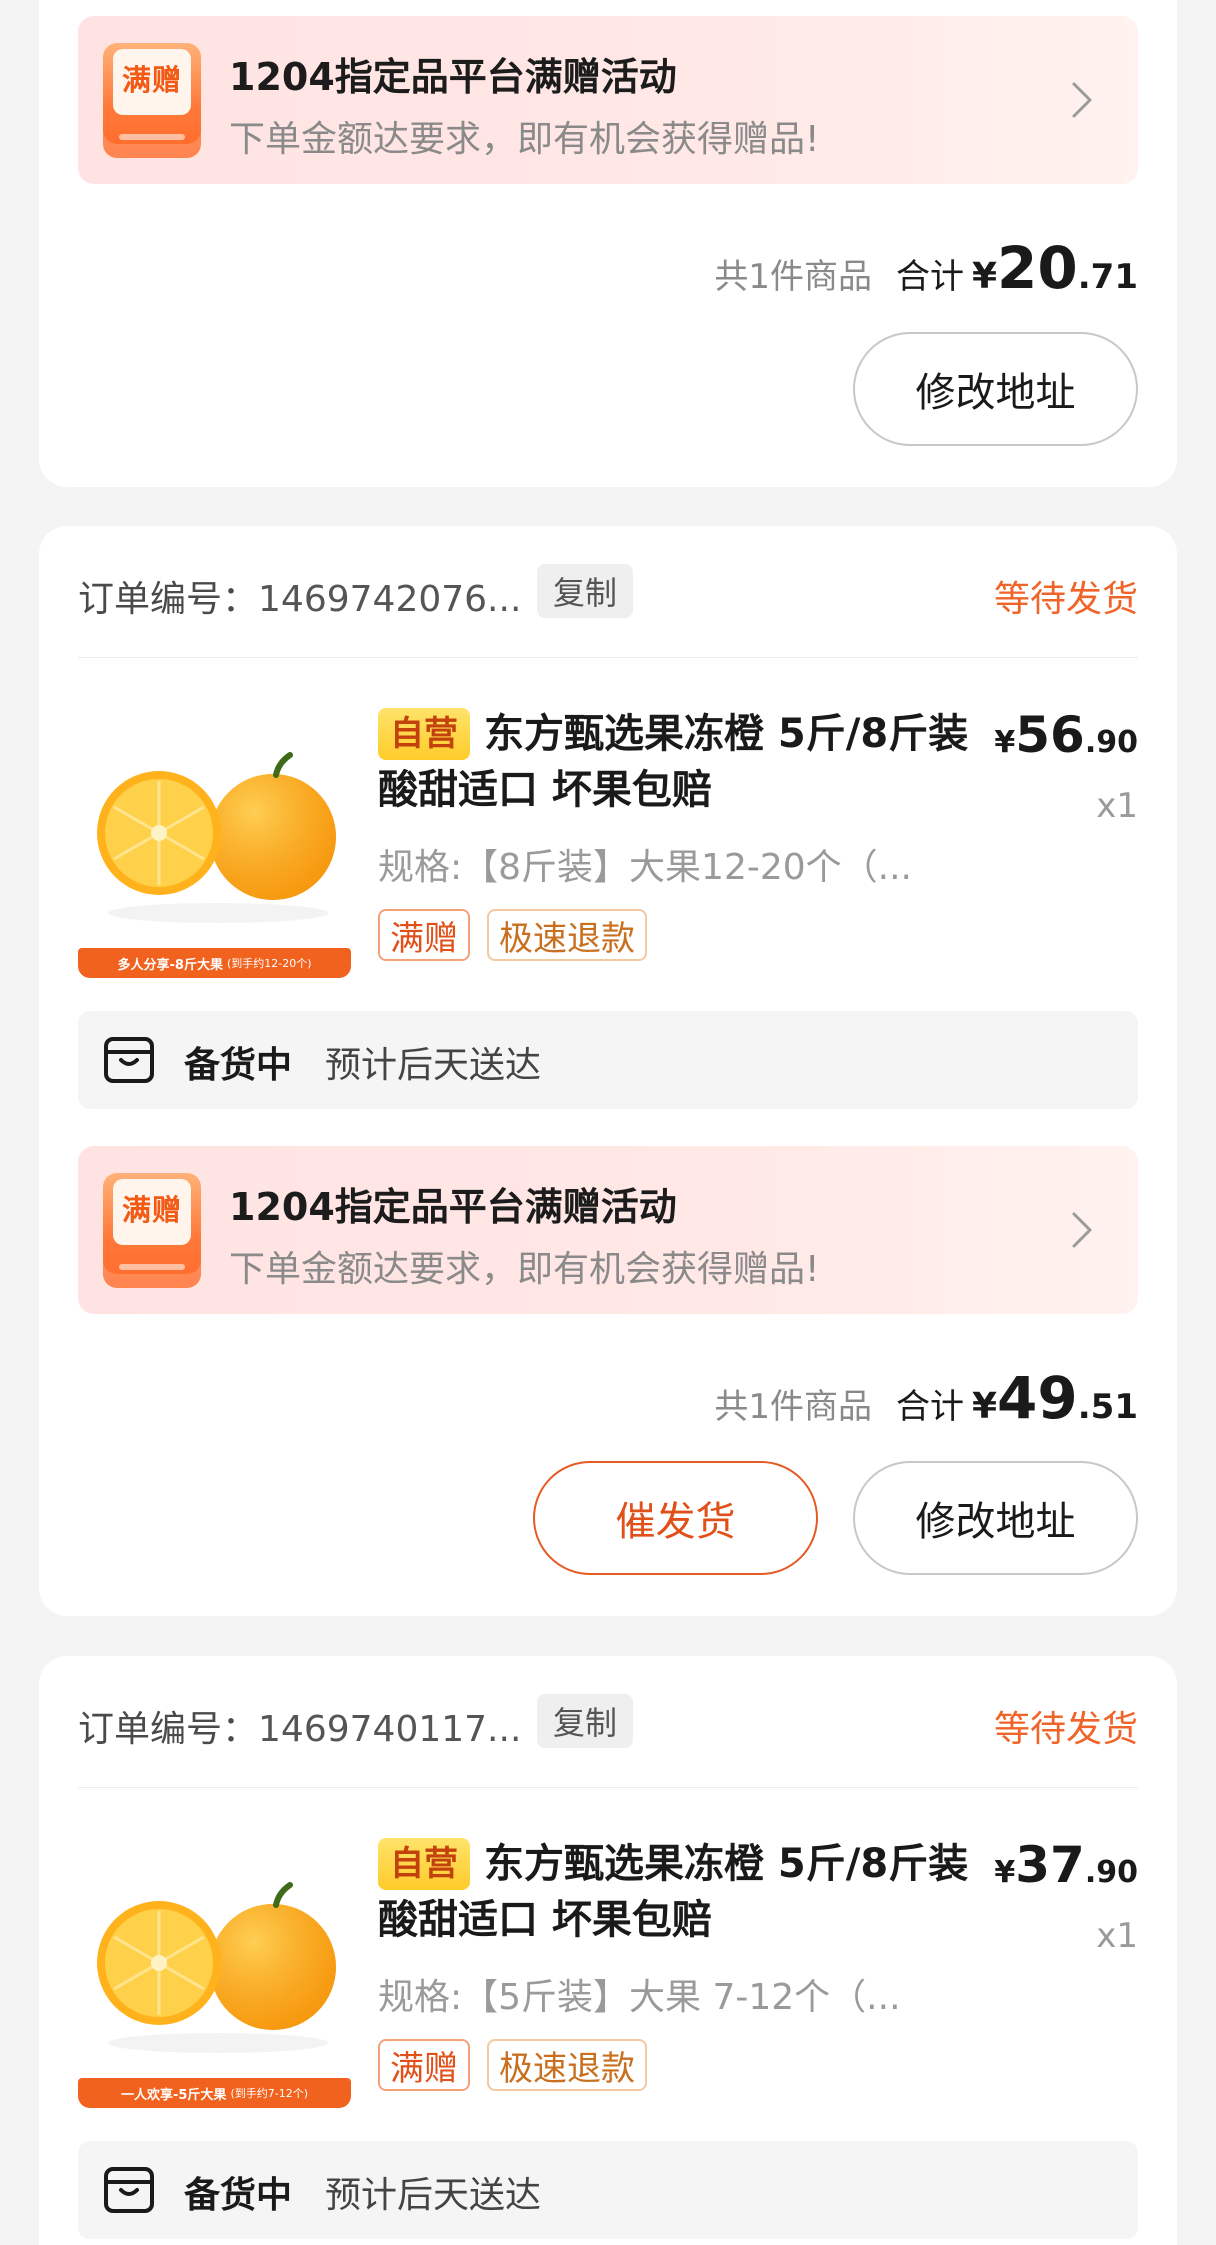  I want to click on product-image: 多人分享-8斤大果 (到手约12-20个), so click(214, 841).